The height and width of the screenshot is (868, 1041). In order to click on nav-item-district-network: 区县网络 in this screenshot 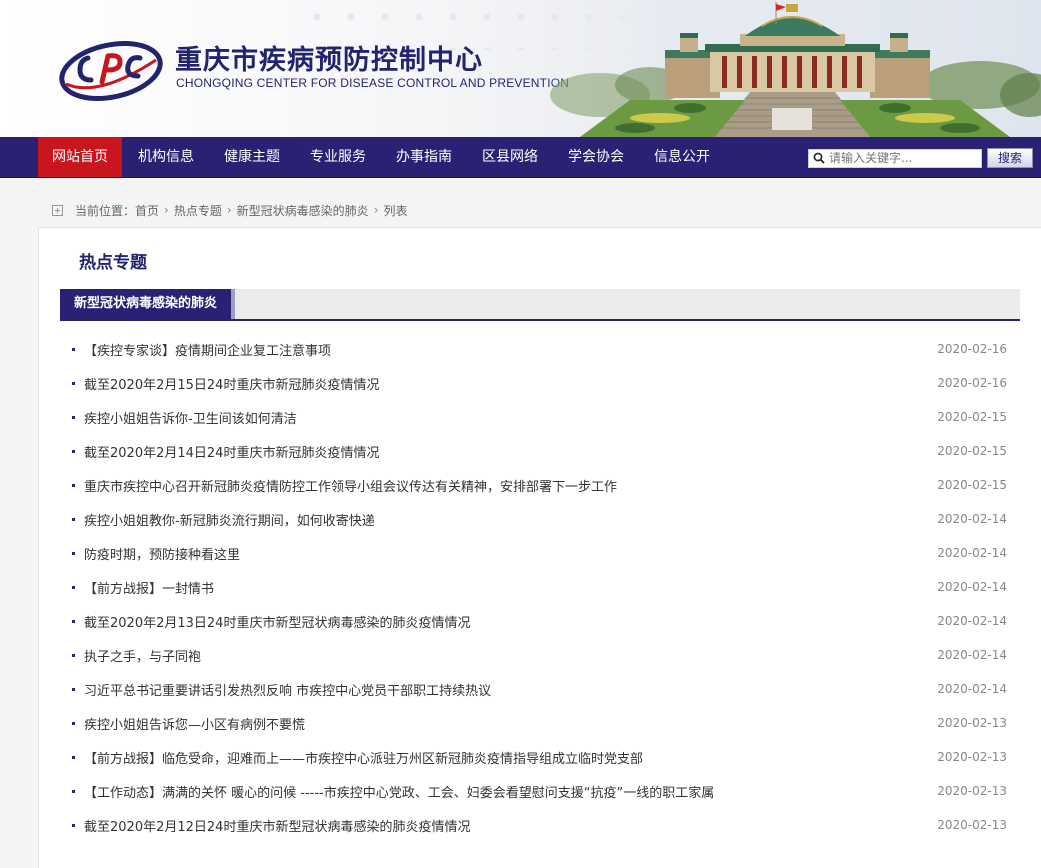, I will do `click(510, 157)`.